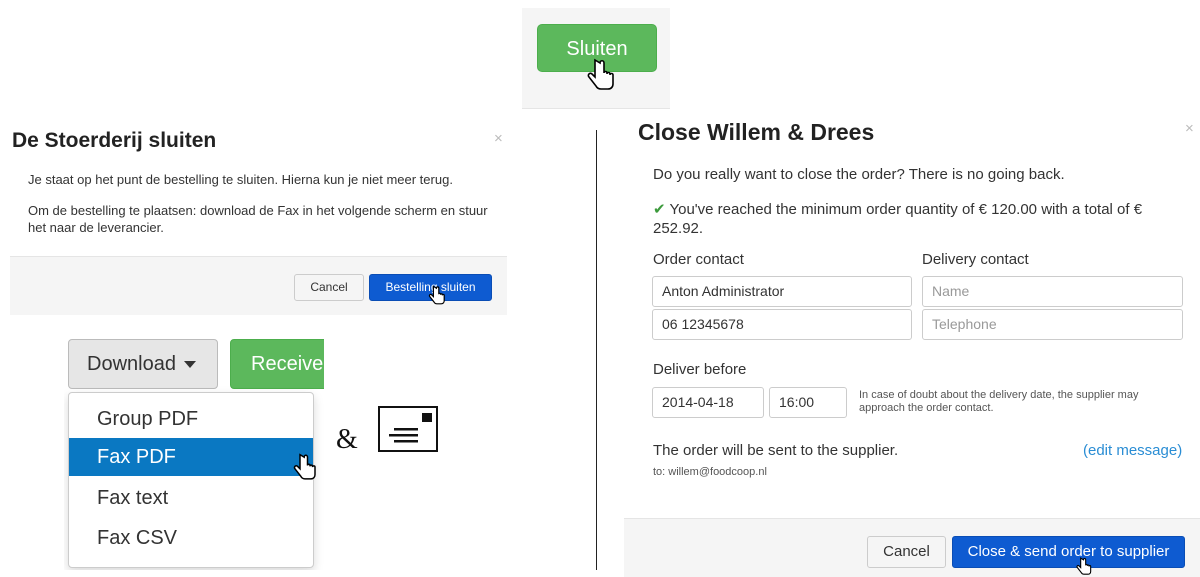 The image size is (1200, 577). I want to click on delivery-contact-name-input: Name, so click(1052, 291).